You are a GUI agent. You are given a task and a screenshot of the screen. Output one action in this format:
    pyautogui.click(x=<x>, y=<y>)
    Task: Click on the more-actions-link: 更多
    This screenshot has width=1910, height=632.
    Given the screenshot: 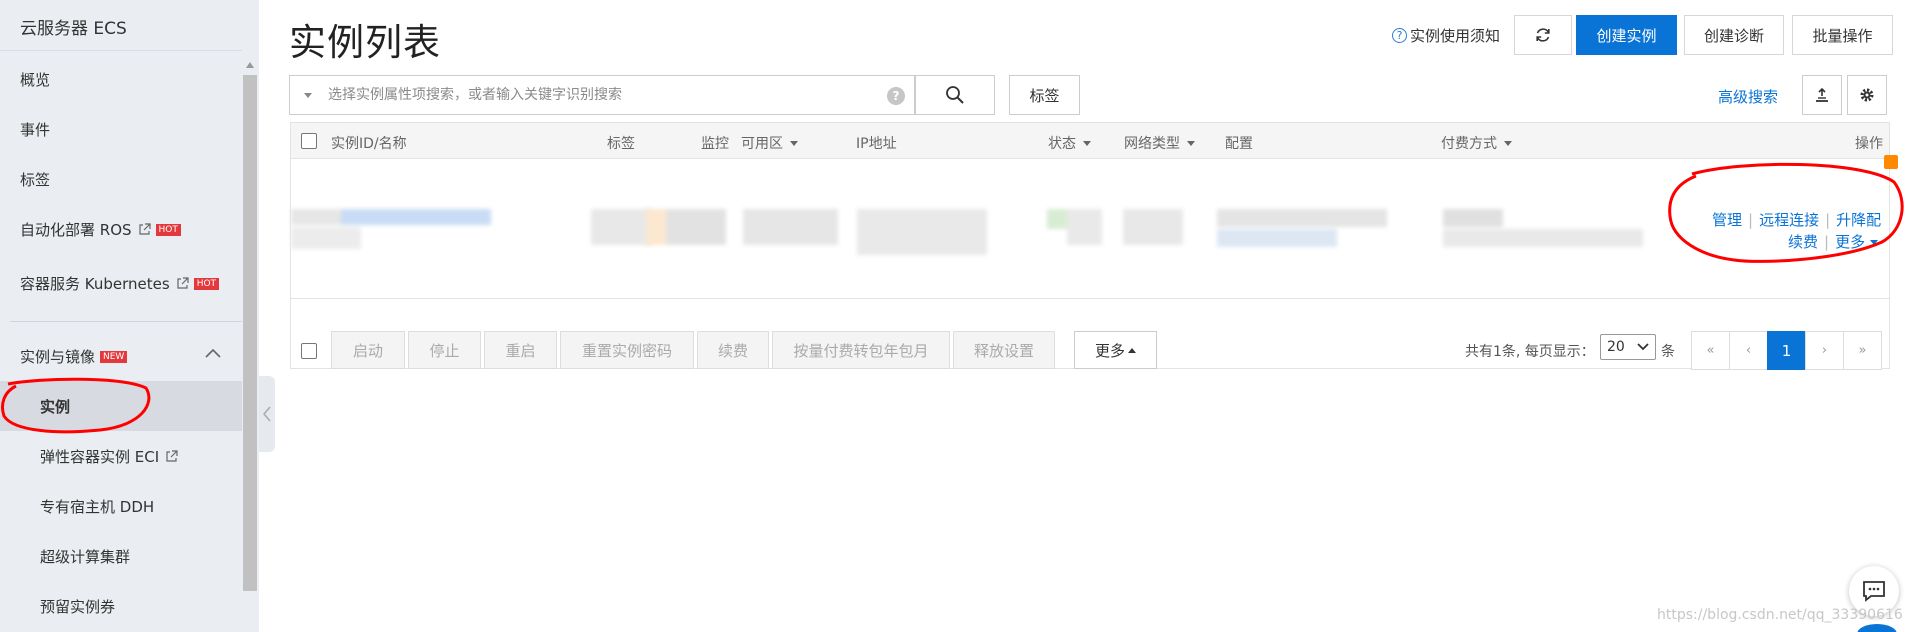 What is the action you would take?
    pyautogui.click(x=1850, y=242)
    